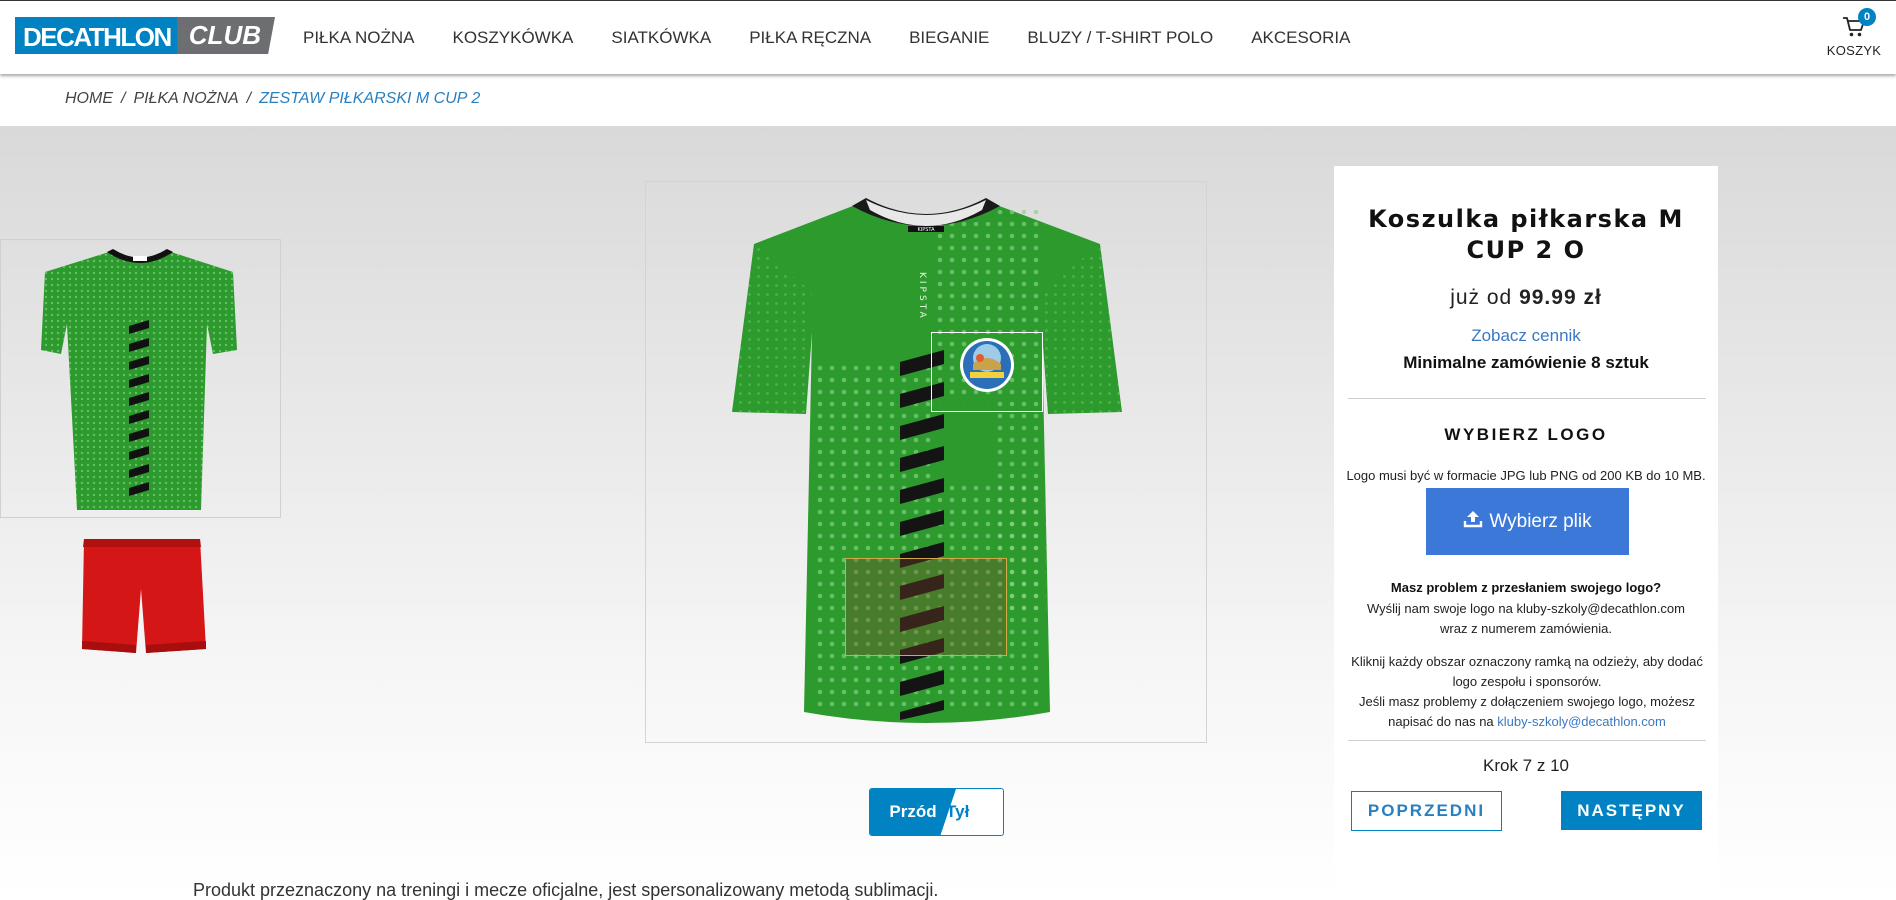 The height and width of the screenshot is (900, 1896). Describe the element at coordinates (1581, 721) in the screenshot. I see `contact-email-link: kluby-szkoly@decathlon.com` at that location.